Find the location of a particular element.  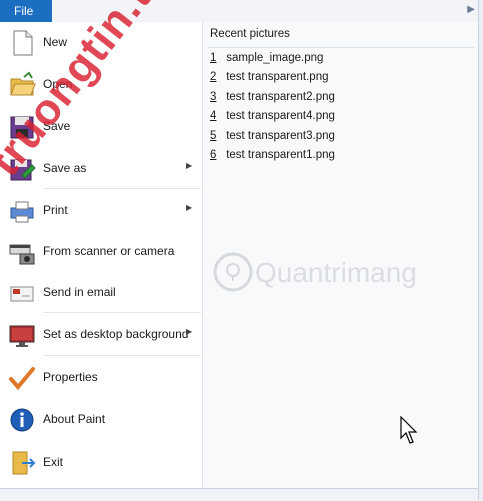

mouse-cursor-icon is located at coordinates (409, 430).